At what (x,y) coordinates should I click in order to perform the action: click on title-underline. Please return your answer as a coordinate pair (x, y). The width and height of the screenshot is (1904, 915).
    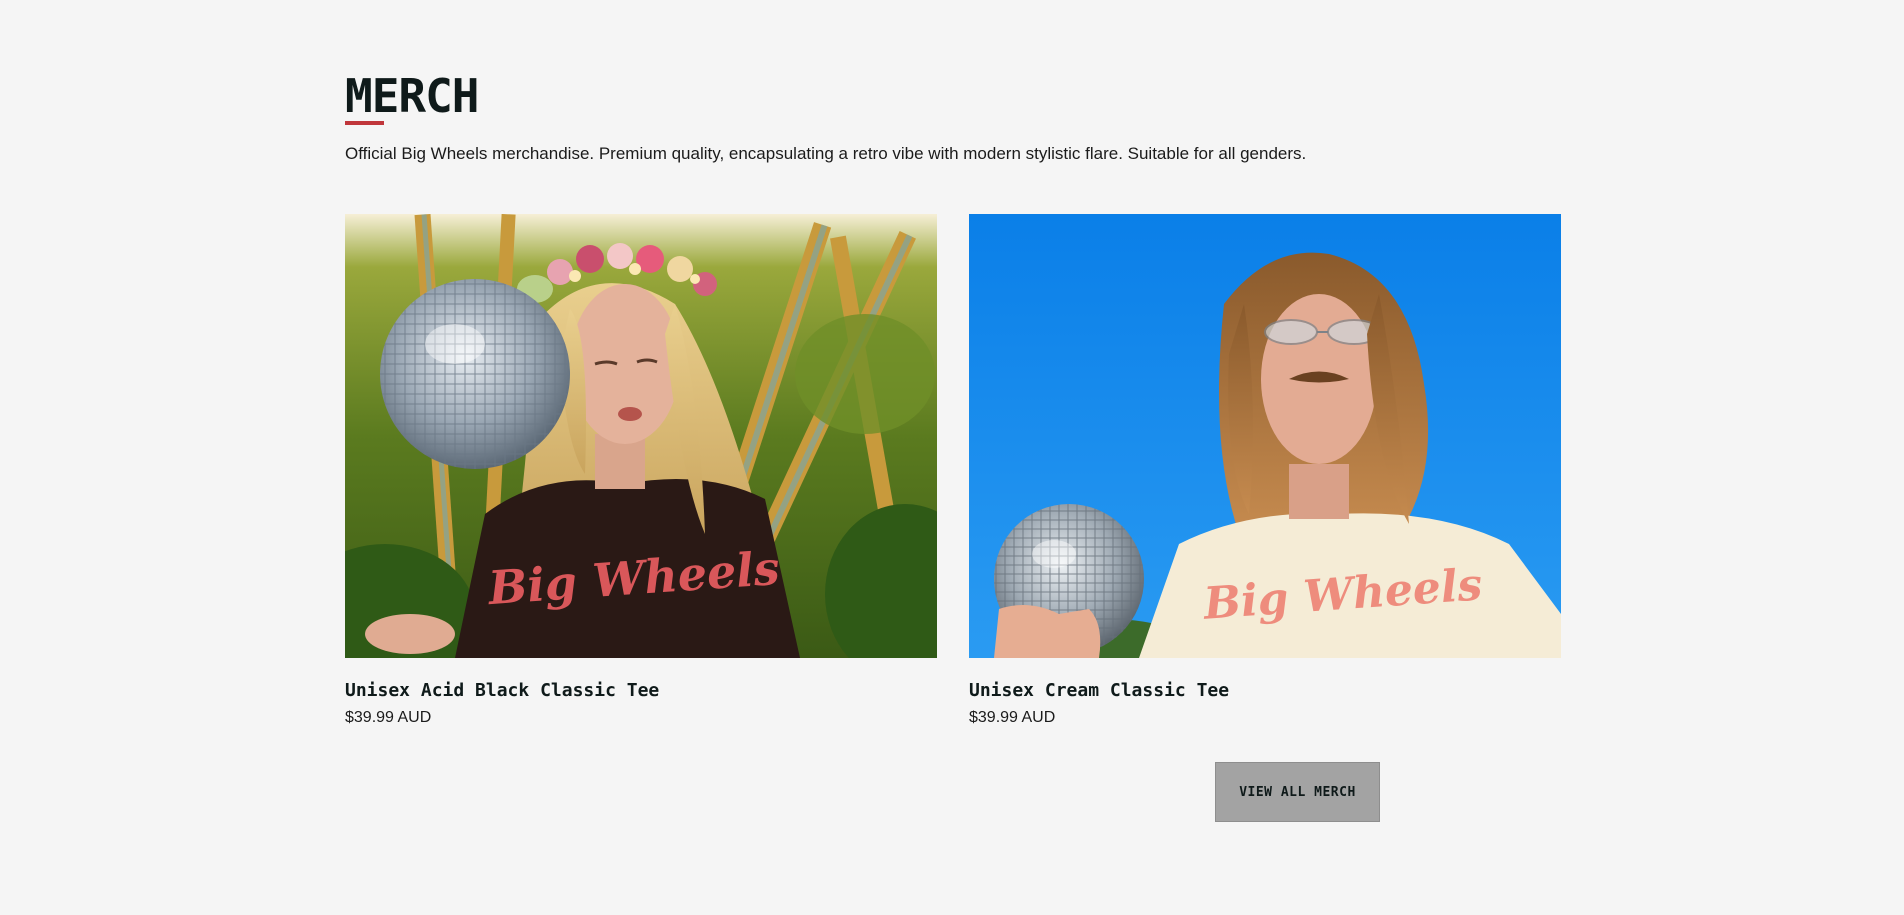
    Looking at the image, I should click on (364, 123).